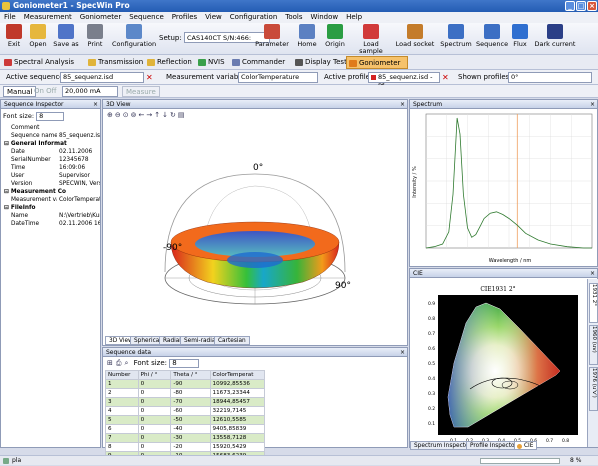 The image size is (598, 466). What do you see at coordinates (39, 62) in the screenshot?
I see `tab-spectral-analysis: Spectral Analysis` at bounding box center [39, 62].